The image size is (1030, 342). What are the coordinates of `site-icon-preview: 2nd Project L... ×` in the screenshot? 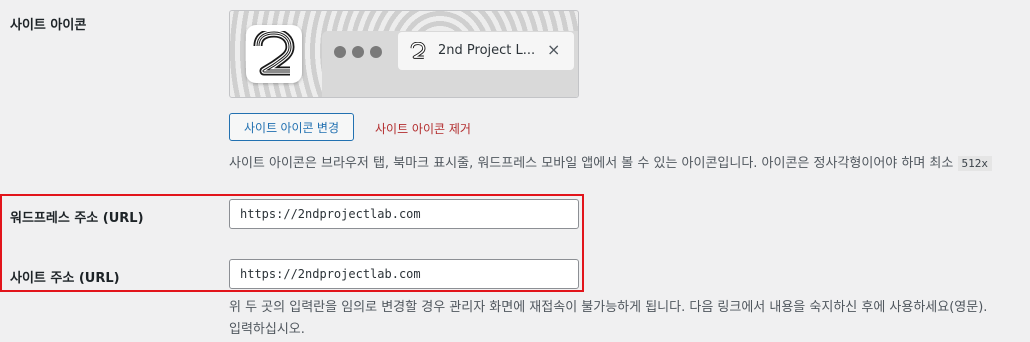 It's located at (404, 54).